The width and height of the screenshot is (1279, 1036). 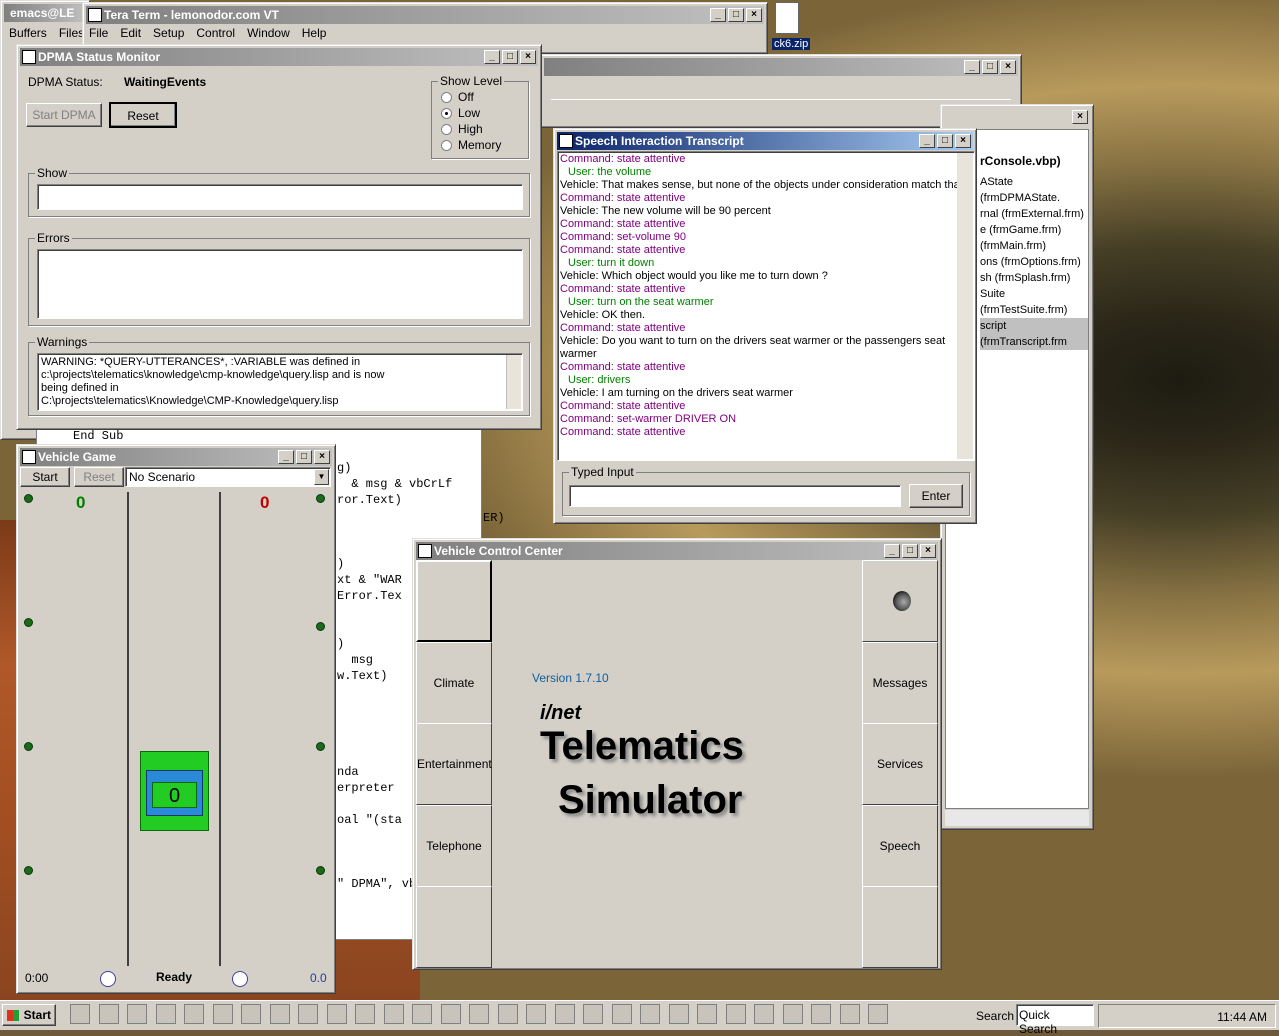 I want to click on quick-search-field: Quick Search, so click(x=1055, y=1020).